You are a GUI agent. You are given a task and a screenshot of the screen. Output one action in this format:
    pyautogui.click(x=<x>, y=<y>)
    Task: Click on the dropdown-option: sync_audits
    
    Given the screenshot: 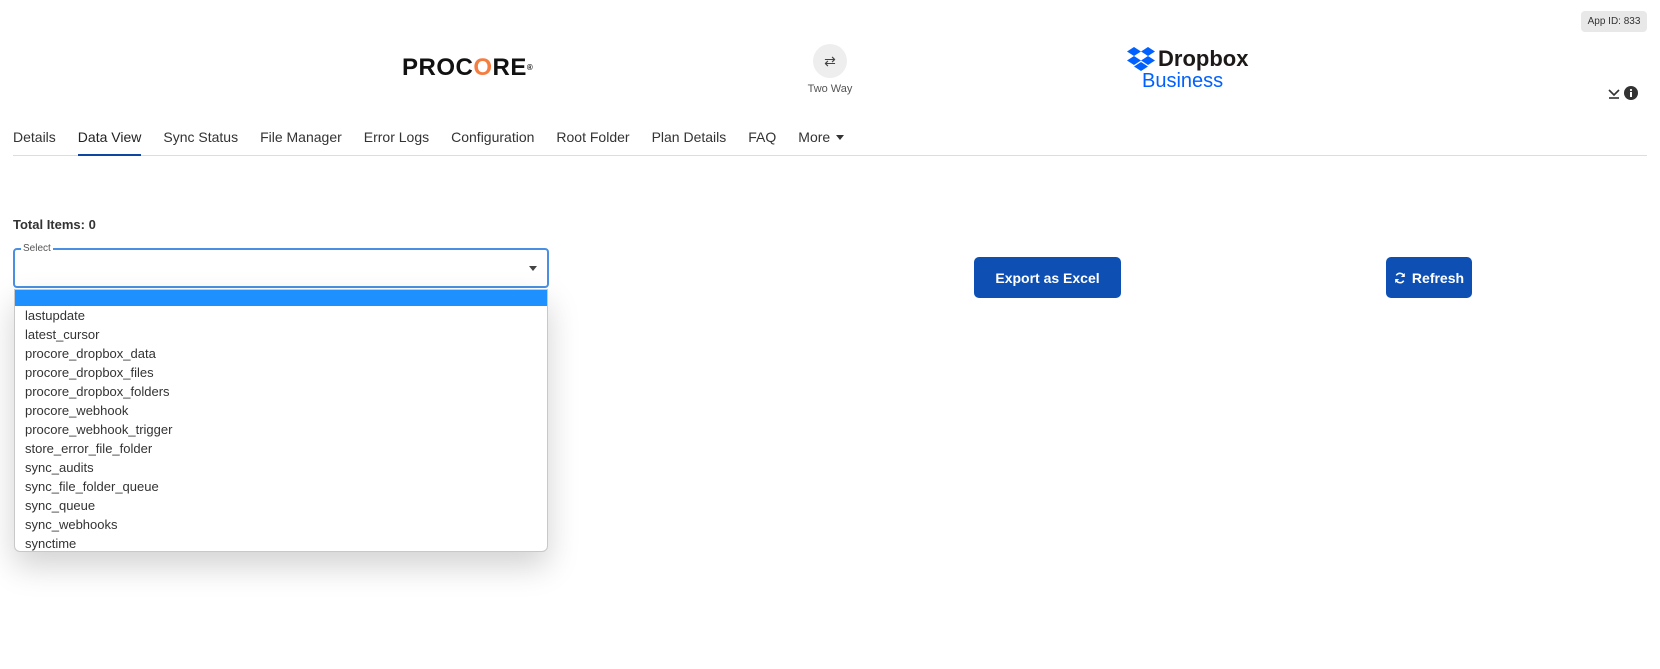 What is the action you would take?
    pyautogui.click(x=281, y=467)
    